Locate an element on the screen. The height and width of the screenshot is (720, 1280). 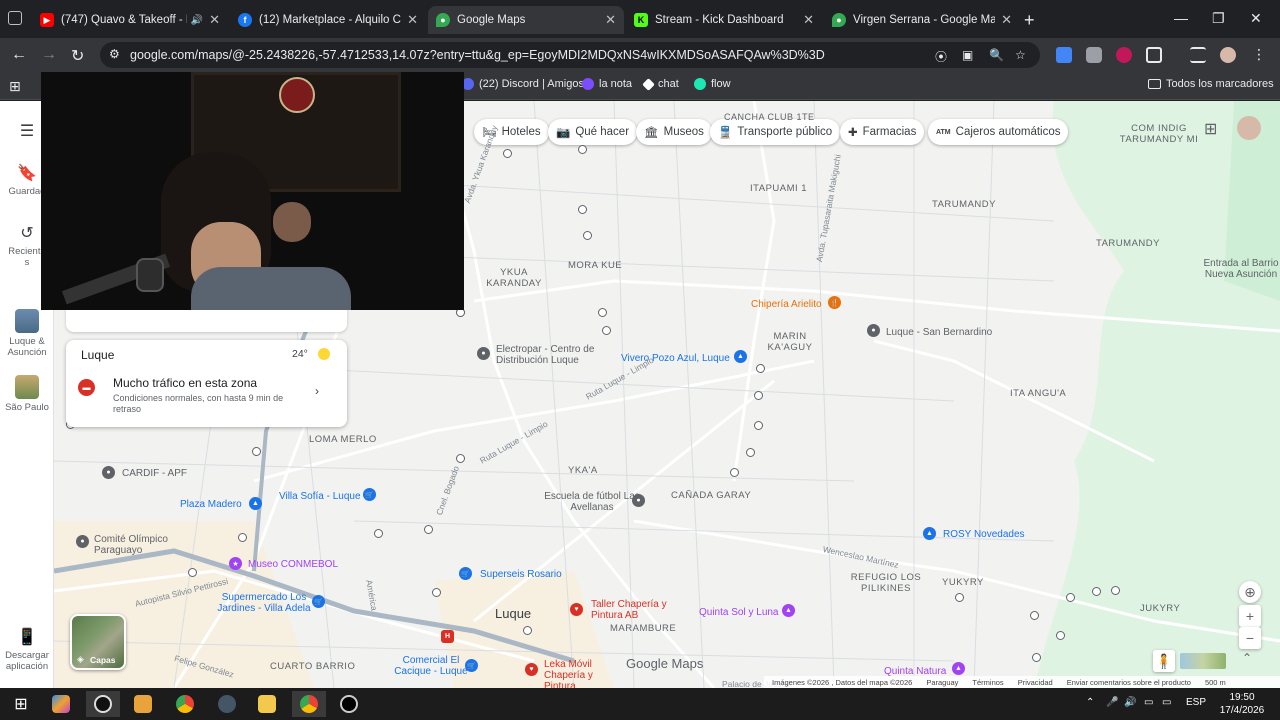
ublock-icon is located at coordinates (1124, 55).